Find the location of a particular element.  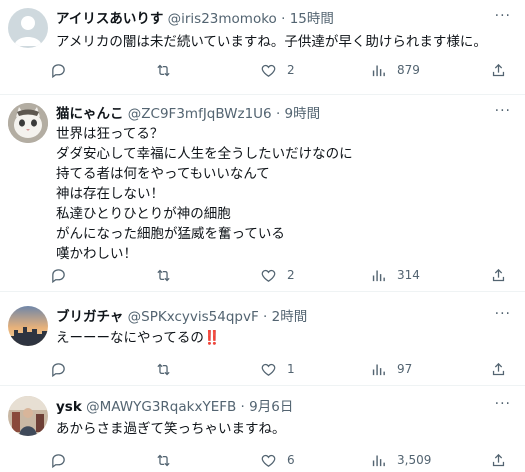

action-bar: 6 3,509 is located at coordinates (280, 460).